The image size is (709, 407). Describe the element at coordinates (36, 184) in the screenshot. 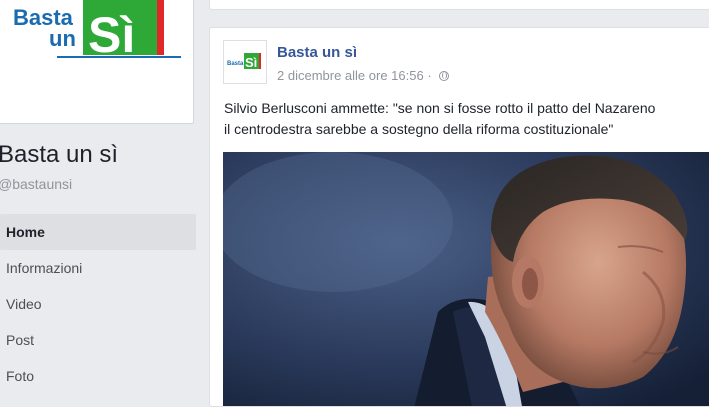

I see `page-handle: @bastaunsi` at that location.